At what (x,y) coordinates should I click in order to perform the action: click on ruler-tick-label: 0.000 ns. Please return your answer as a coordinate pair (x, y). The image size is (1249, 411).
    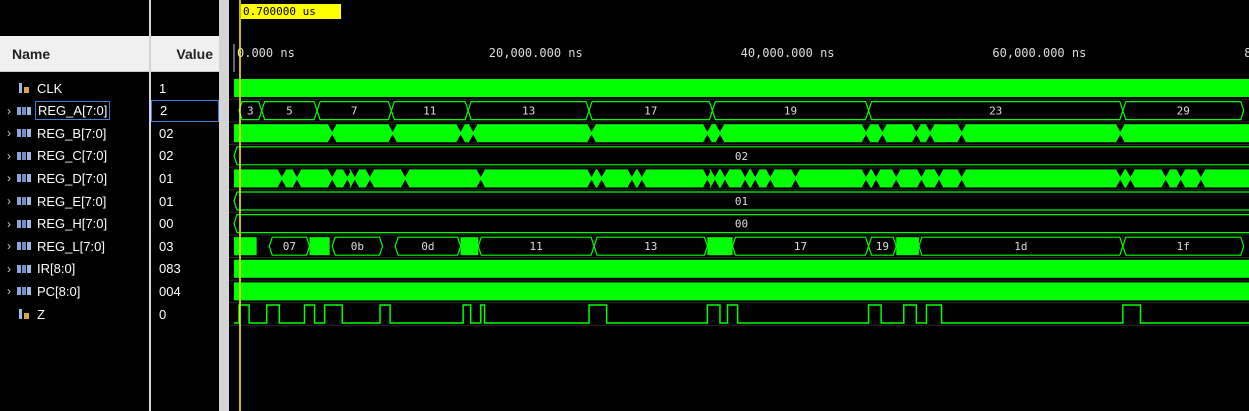
    Looking at the image, I should click on (266, 53).